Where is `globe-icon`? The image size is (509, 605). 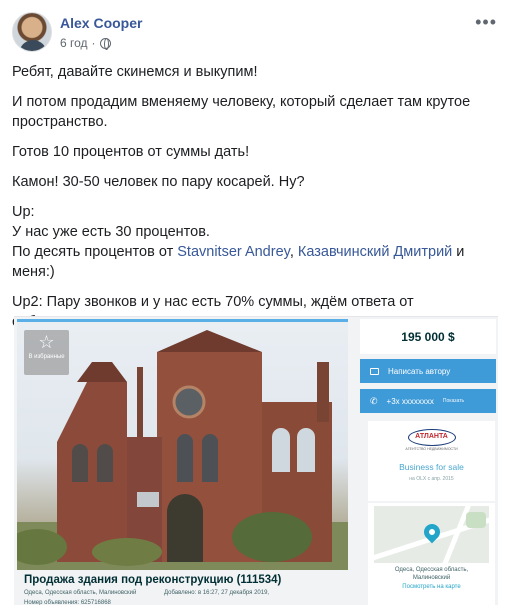
globe-icon is located at coordinates (105, 43).